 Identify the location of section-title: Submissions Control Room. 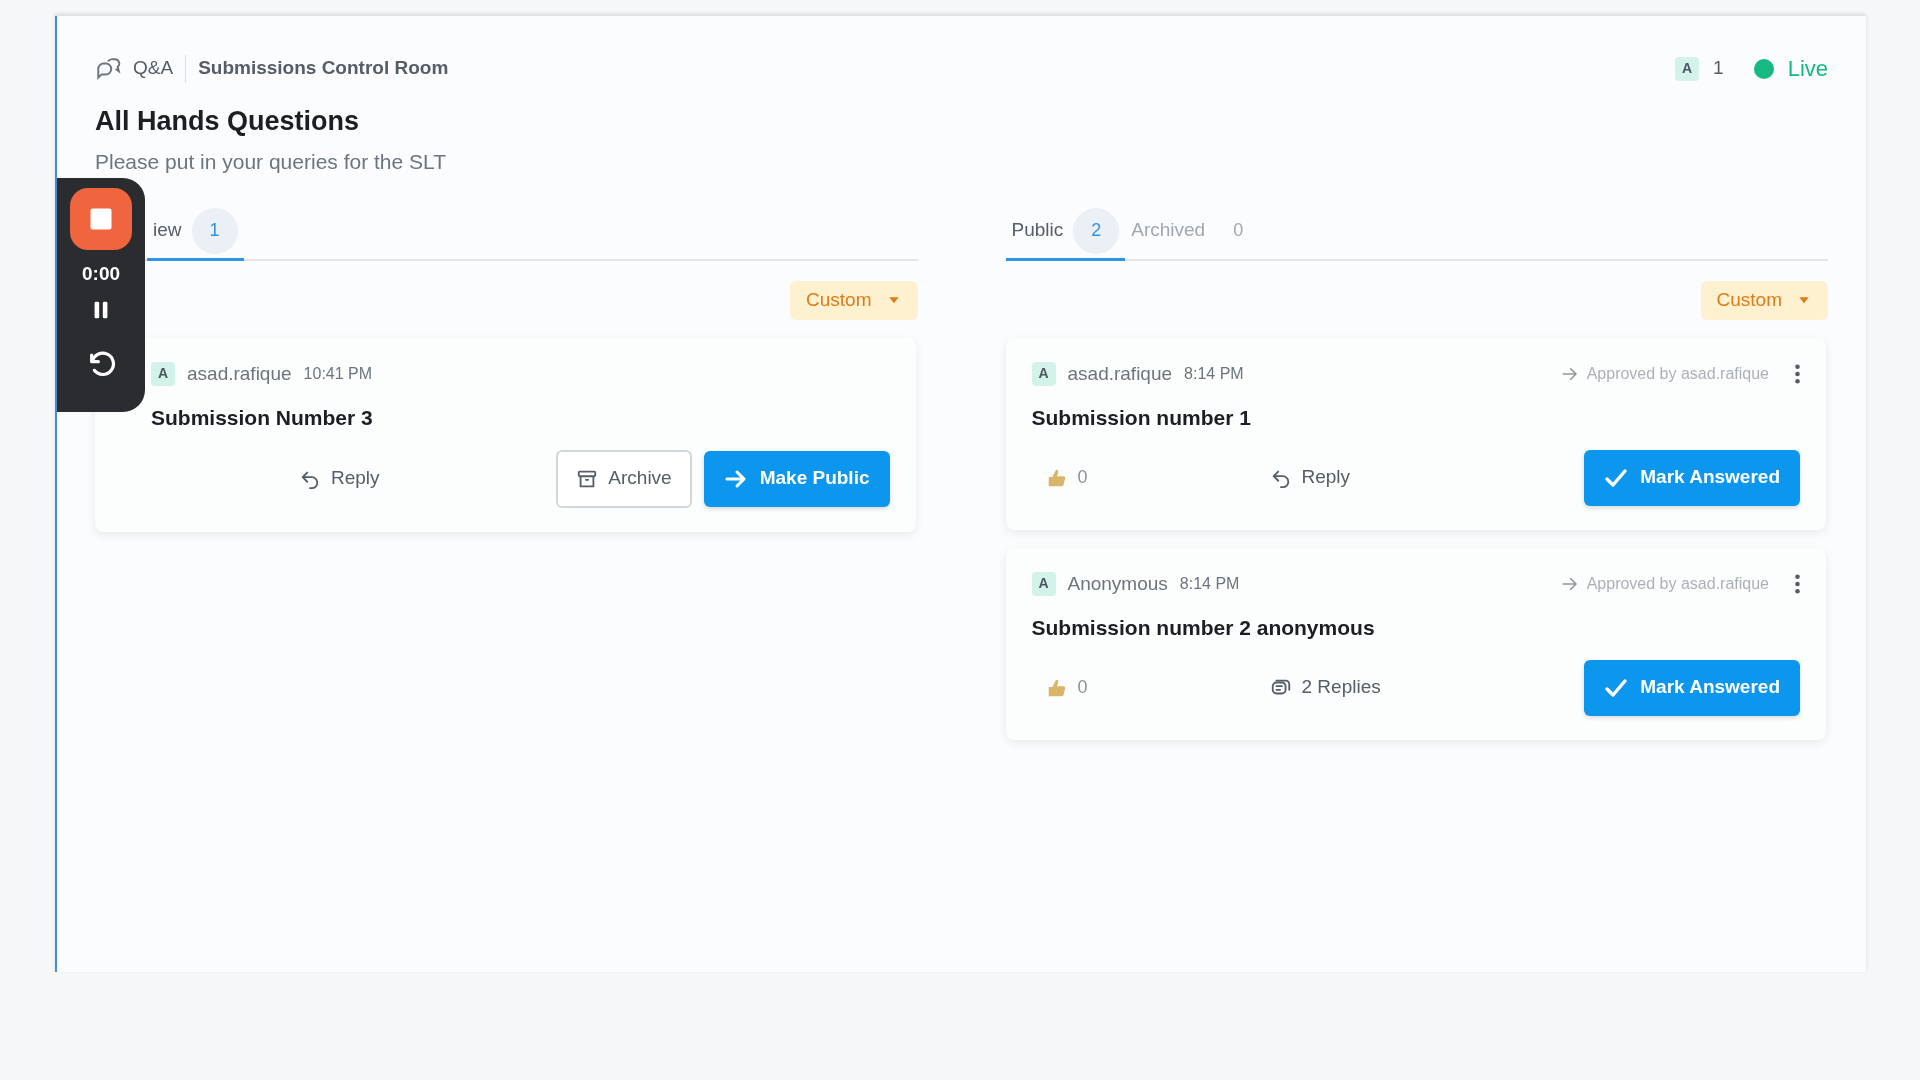
(323, 68).